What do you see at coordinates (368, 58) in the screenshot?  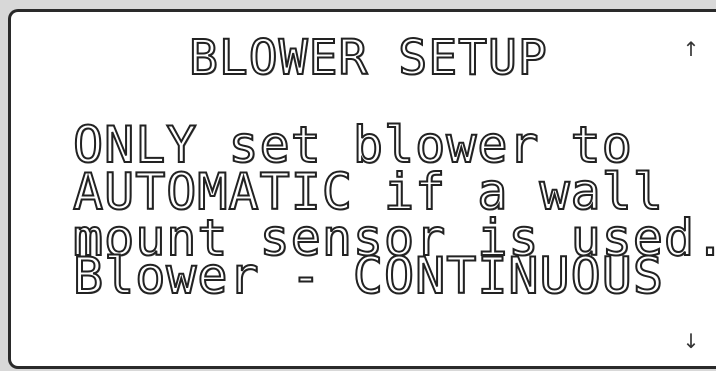 I see `screen-title: BLOWER SETUP` at bounding box center [368, 58].